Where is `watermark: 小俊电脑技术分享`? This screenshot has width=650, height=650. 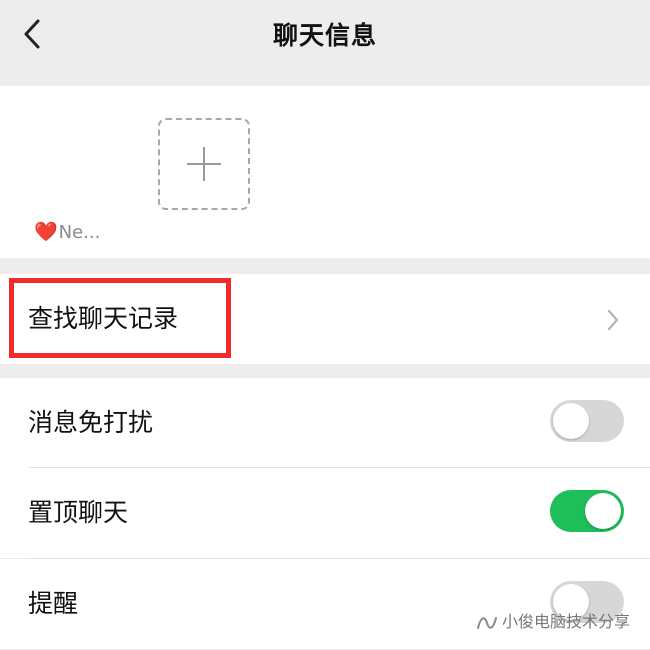 watermark: 小俊电脑技术分享 is located at coordinates (553, 620).